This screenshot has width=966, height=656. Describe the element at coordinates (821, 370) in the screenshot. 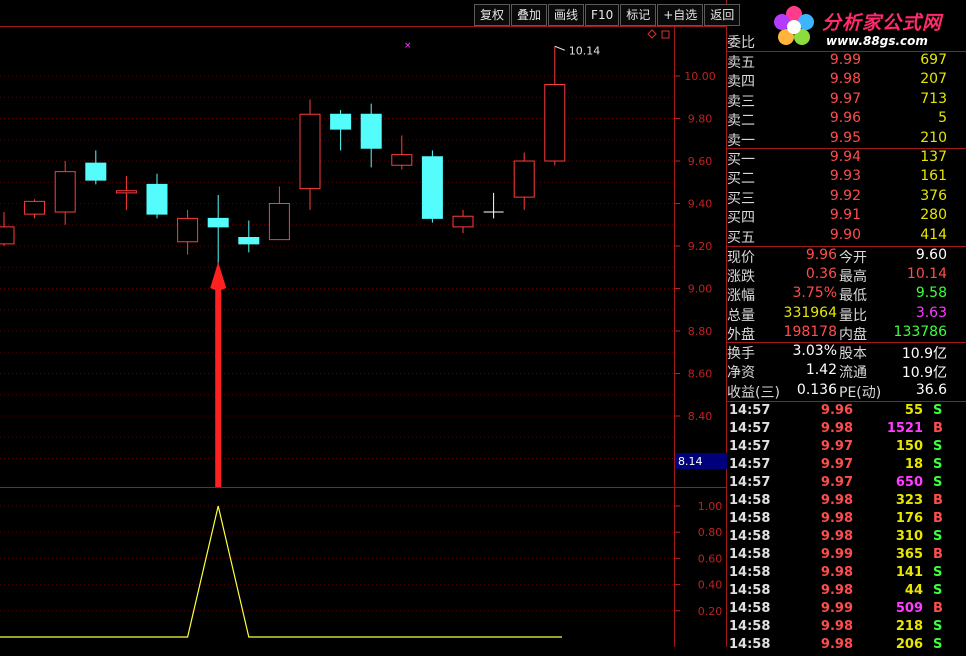

I see `stat-value: 1.42` at that location.